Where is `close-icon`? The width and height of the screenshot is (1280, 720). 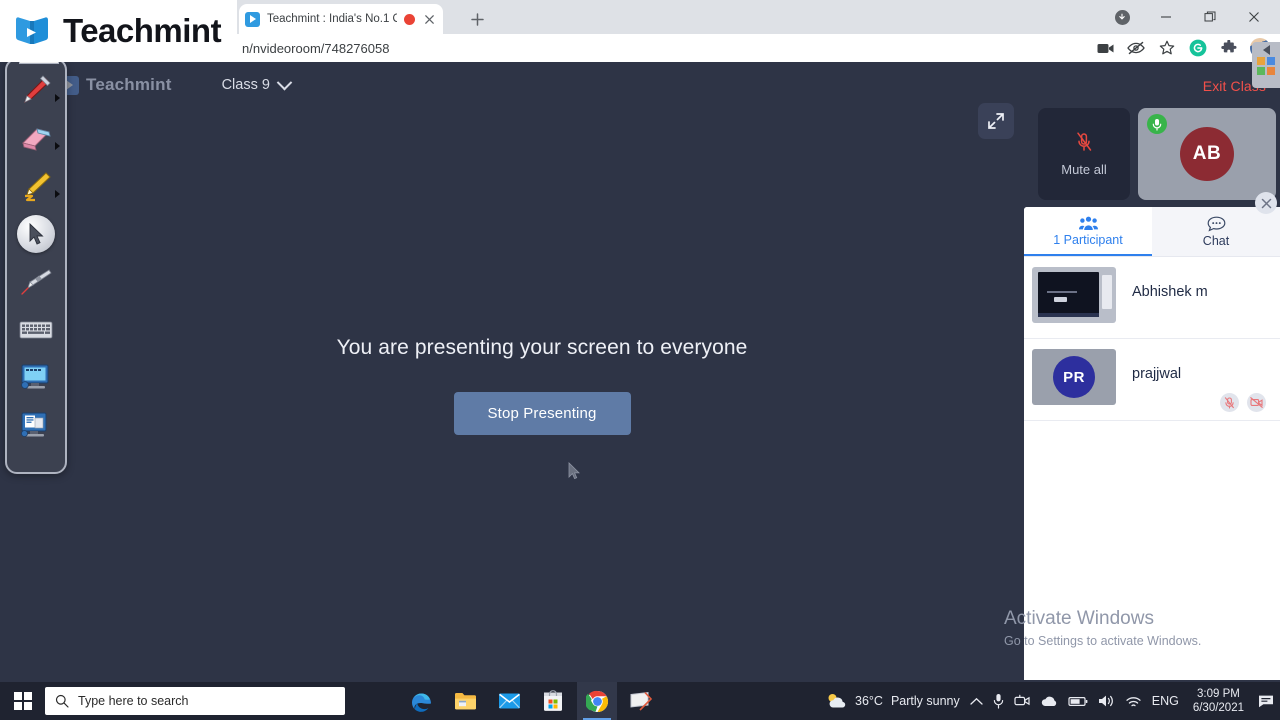 close-icon is located at coordinates (1266, 203).